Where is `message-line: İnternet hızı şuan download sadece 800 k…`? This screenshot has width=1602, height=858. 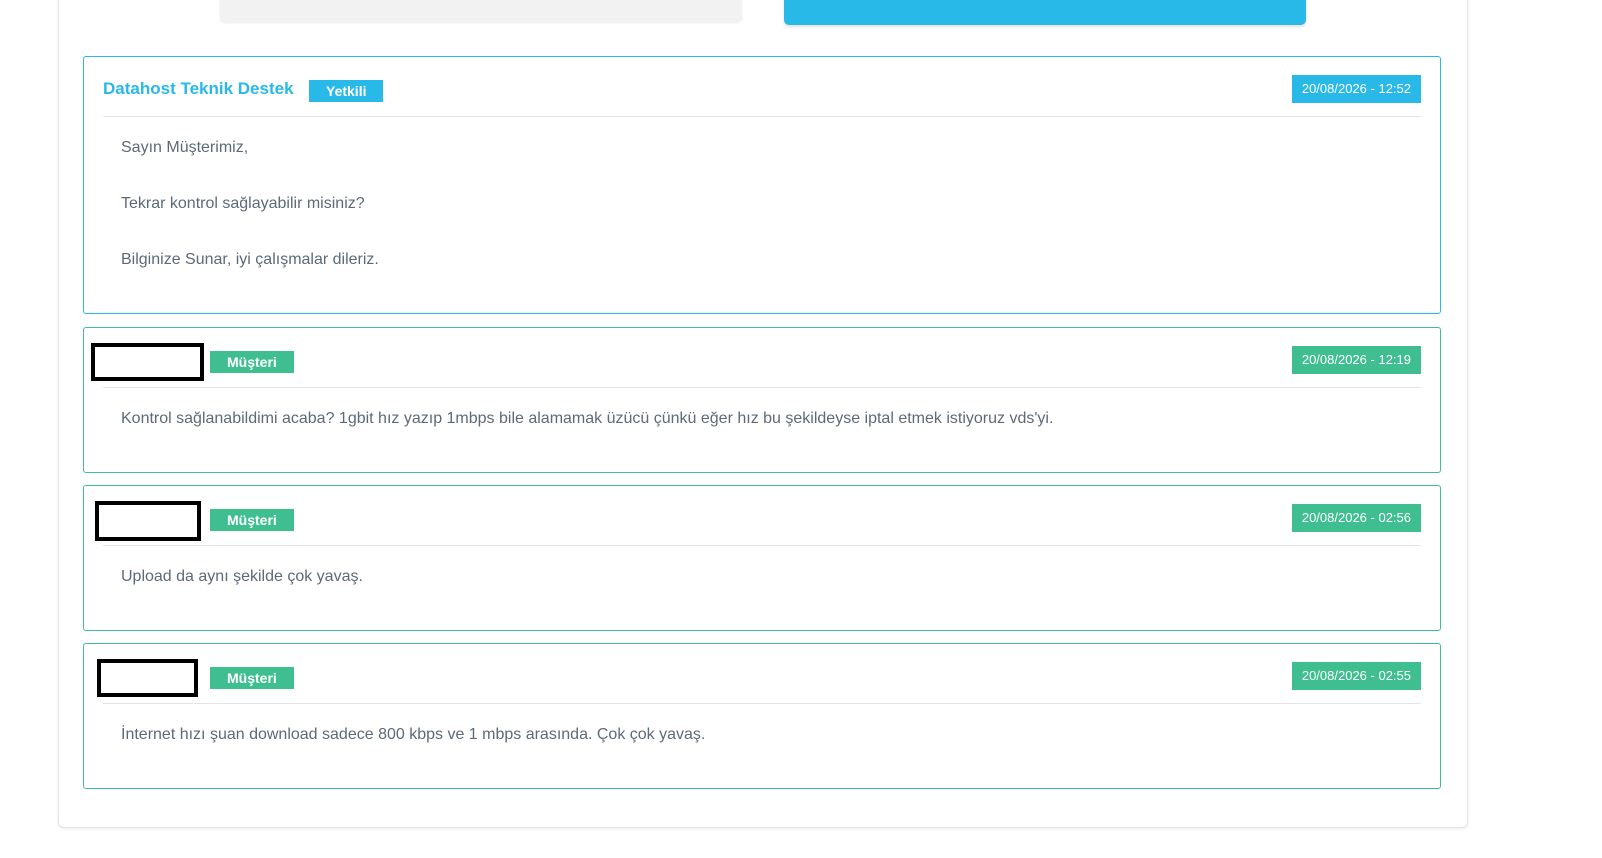 message-line: İnternet hızı şuan download sadece 800 k… is located at coordinates (413, 734).